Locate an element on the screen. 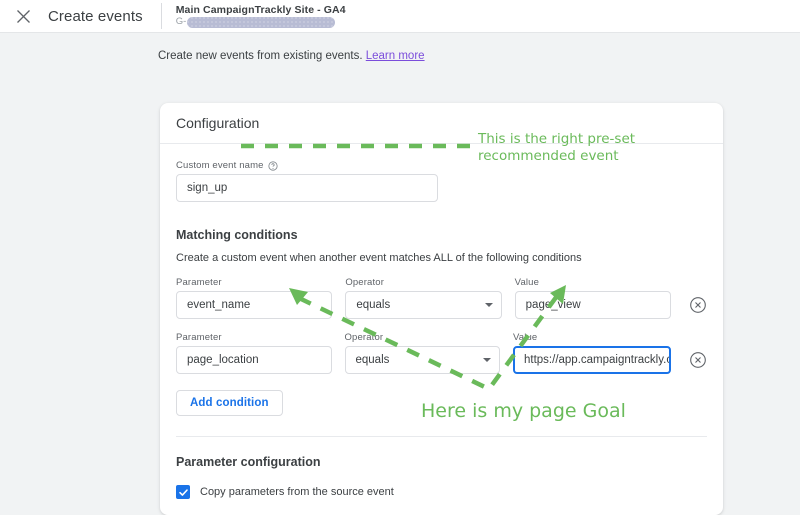 The height and width of the screenshot is (515, 800). operator-value-1: equals is located at coordinates (372, 360).